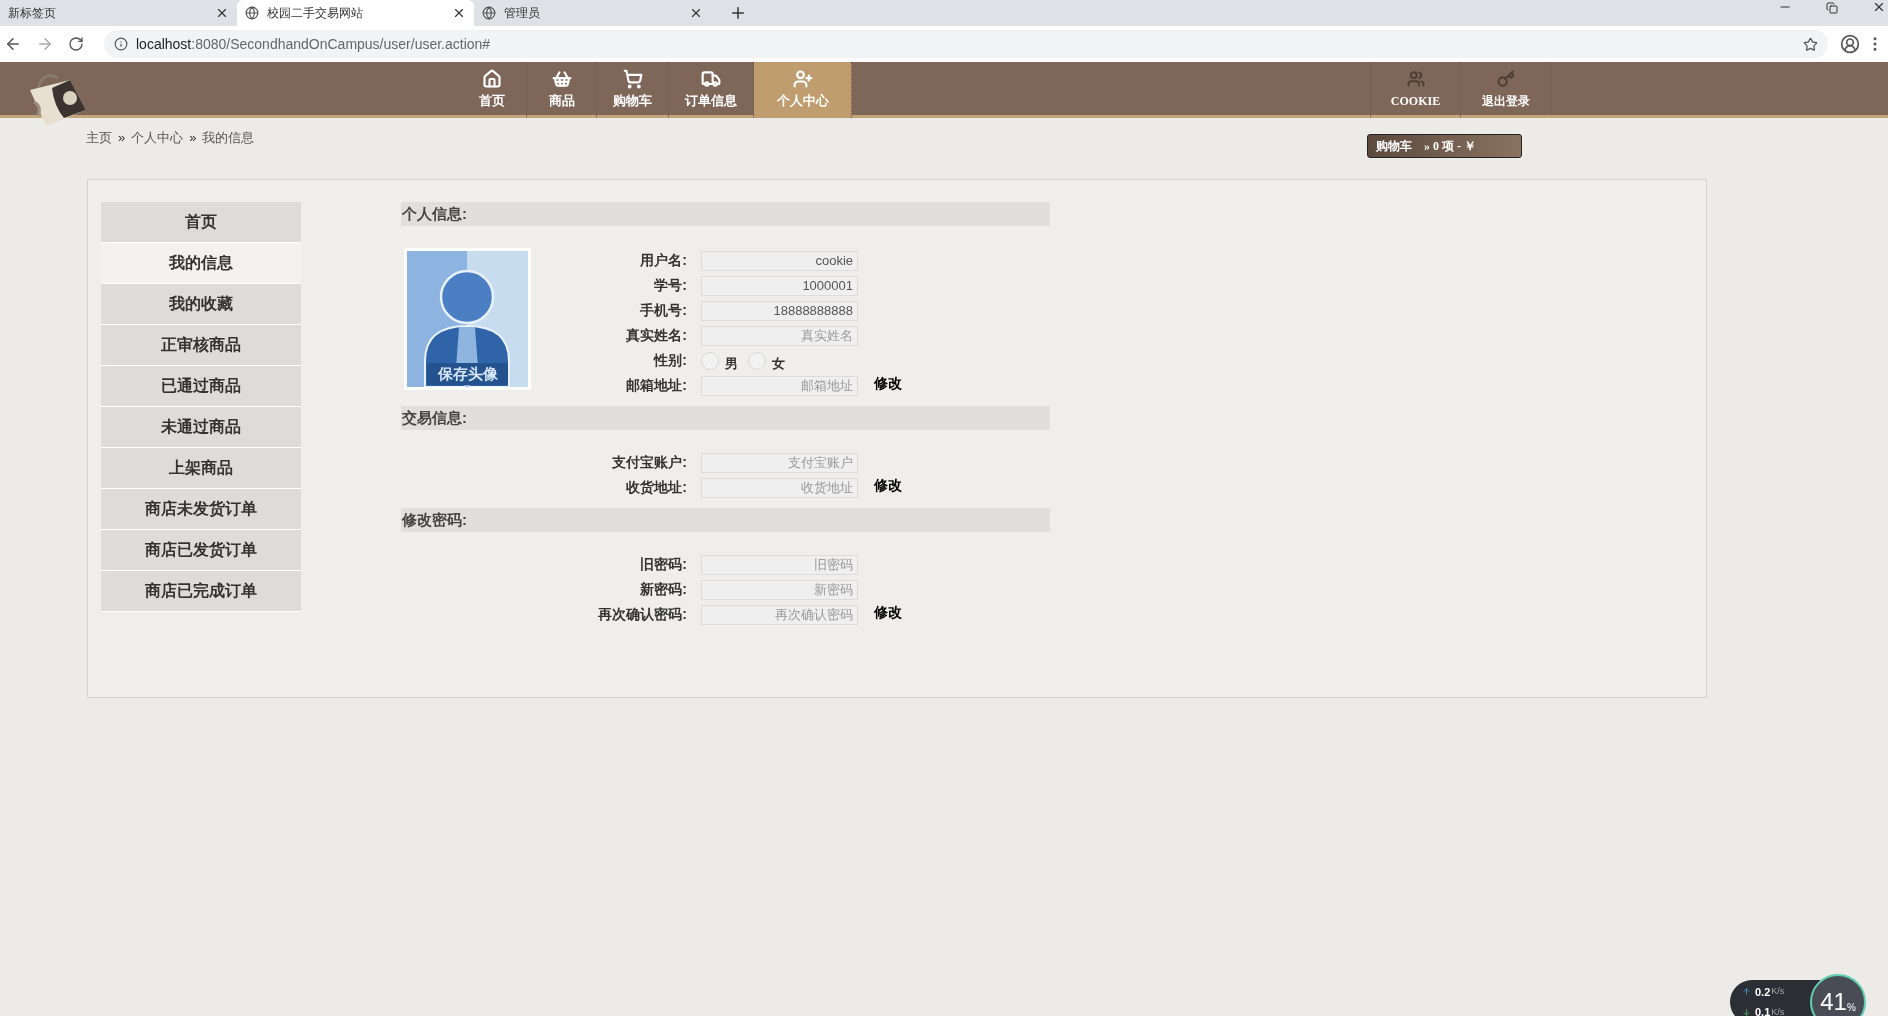 This screenshot has height=1016, width=1888. I want to click on field-label: 手机号:, so click(663, 310).